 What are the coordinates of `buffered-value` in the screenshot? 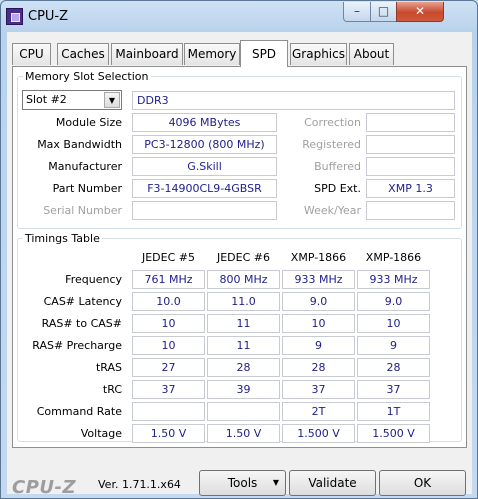 It's located at (410, 166).